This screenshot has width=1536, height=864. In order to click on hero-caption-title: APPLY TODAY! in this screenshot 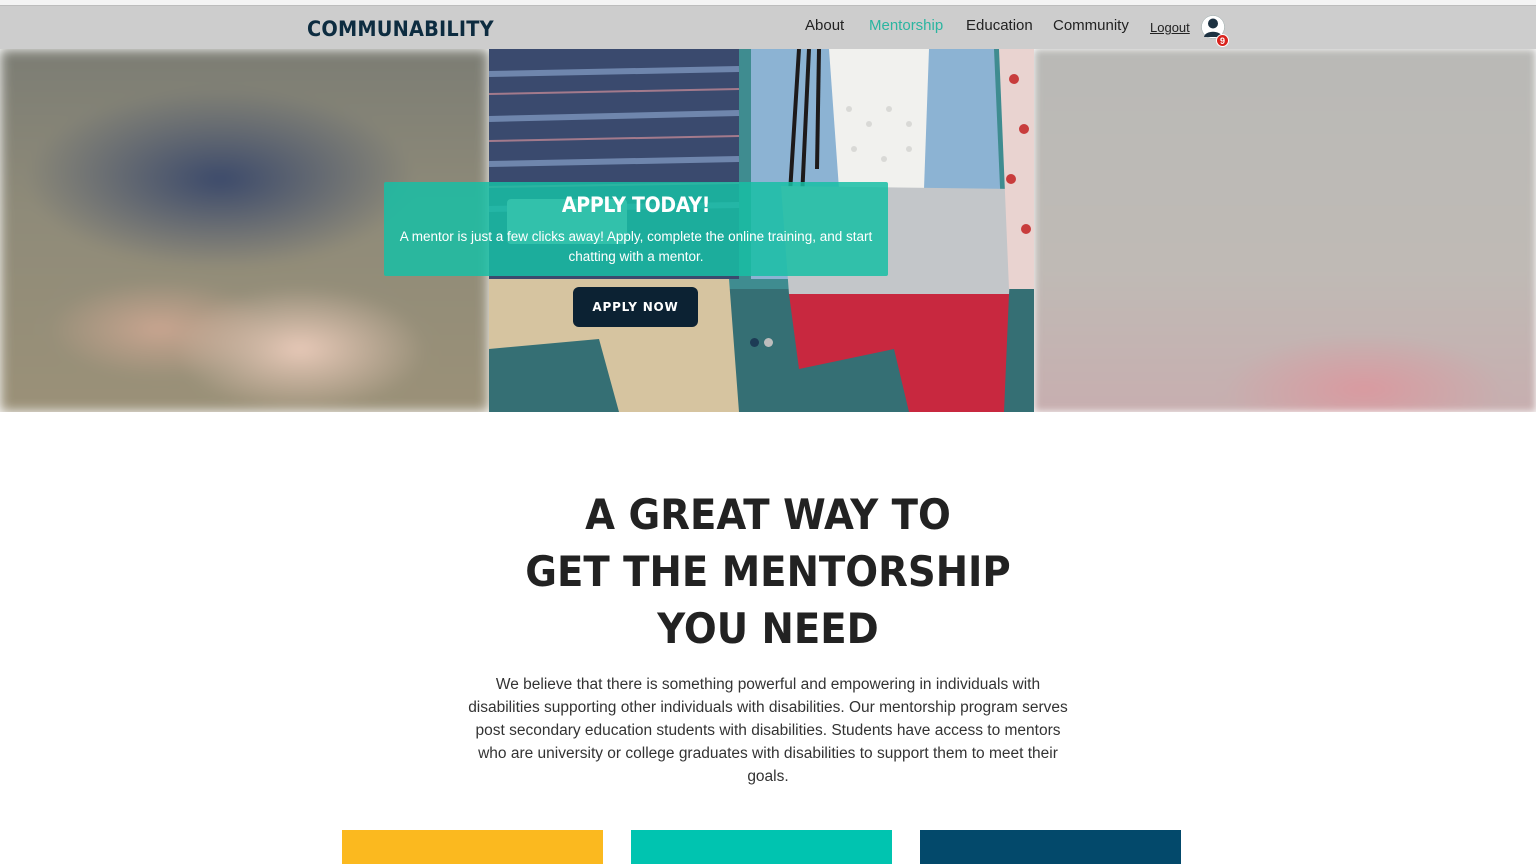, I will do `click(636, 205)`.